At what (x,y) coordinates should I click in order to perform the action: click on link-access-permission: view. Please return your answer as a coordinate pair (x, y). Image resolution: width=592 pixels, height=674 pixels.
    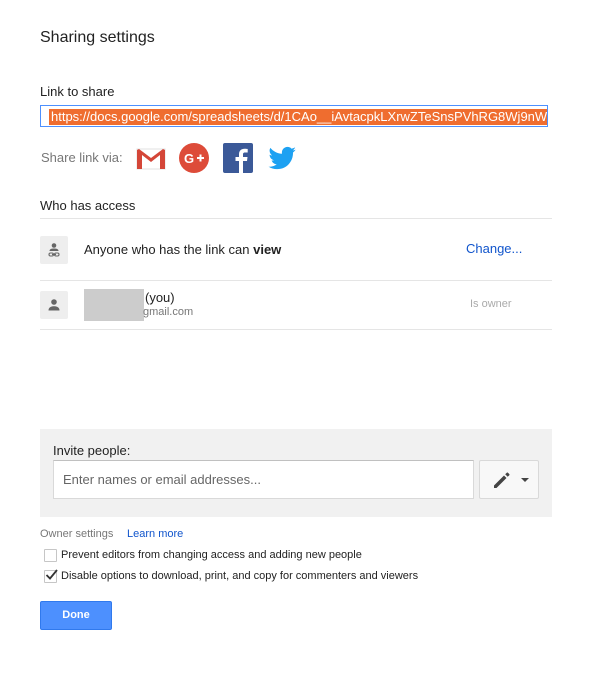
    Looking at the image, I should click on (267, 249).